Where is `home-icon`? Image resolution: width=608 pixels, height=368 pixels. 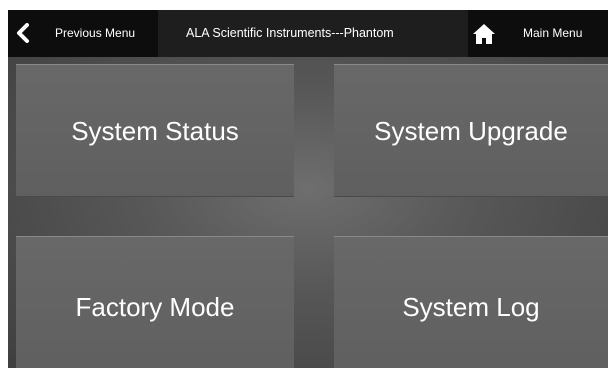 home-icon is located at coordinates (484, 34).